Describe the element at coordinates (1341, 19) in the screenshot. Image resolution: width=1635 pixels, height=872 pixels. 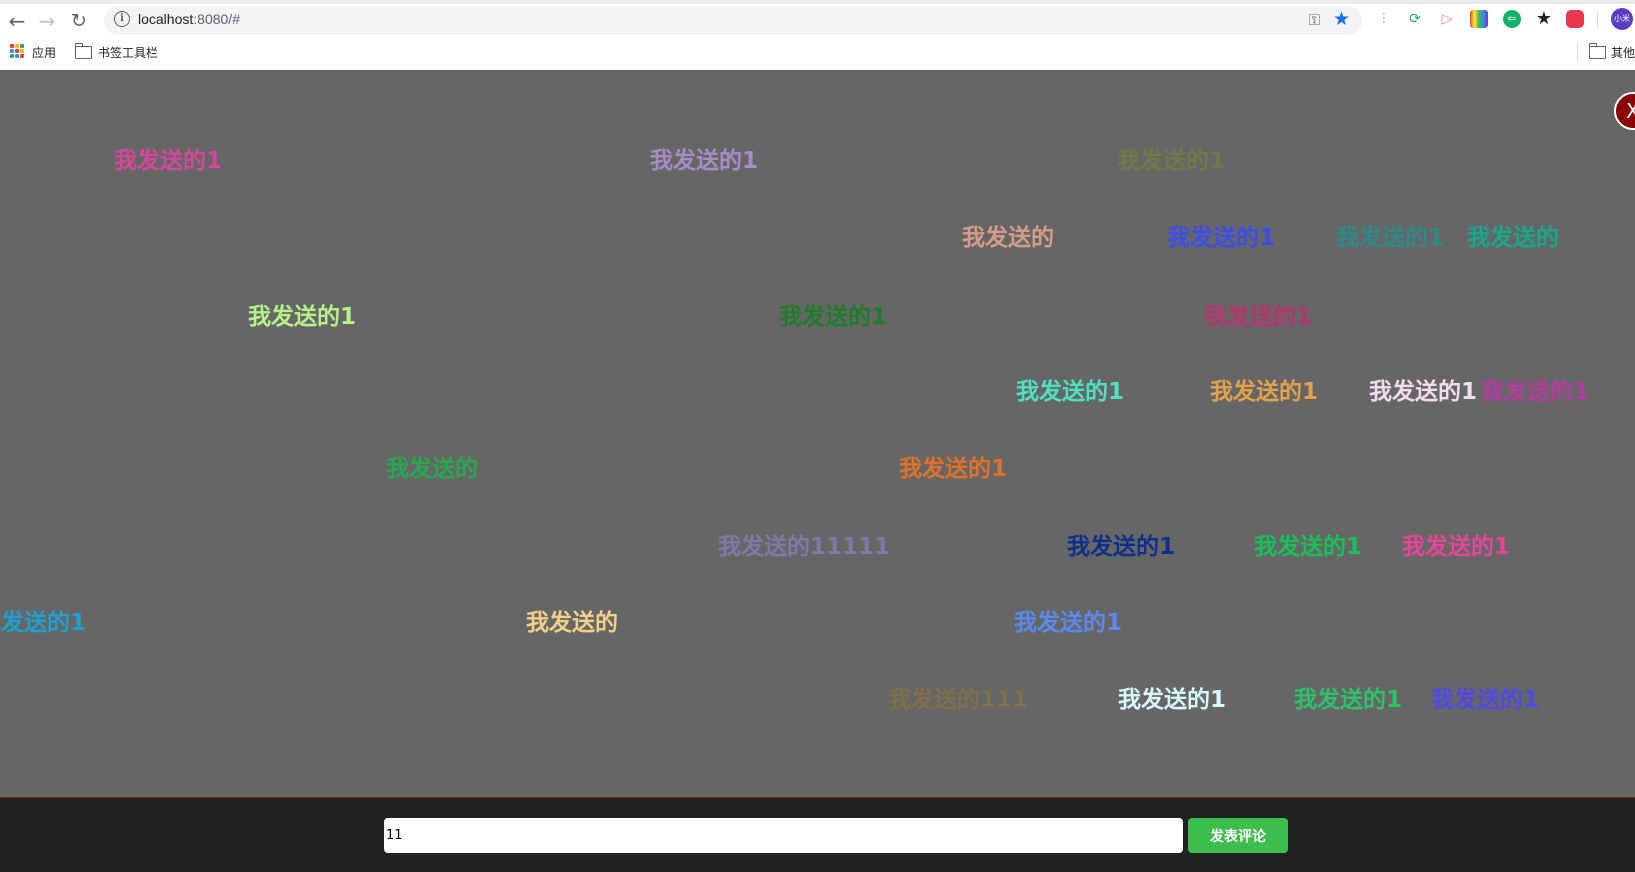
I see `bookmark-star-icon: ★` at that location.